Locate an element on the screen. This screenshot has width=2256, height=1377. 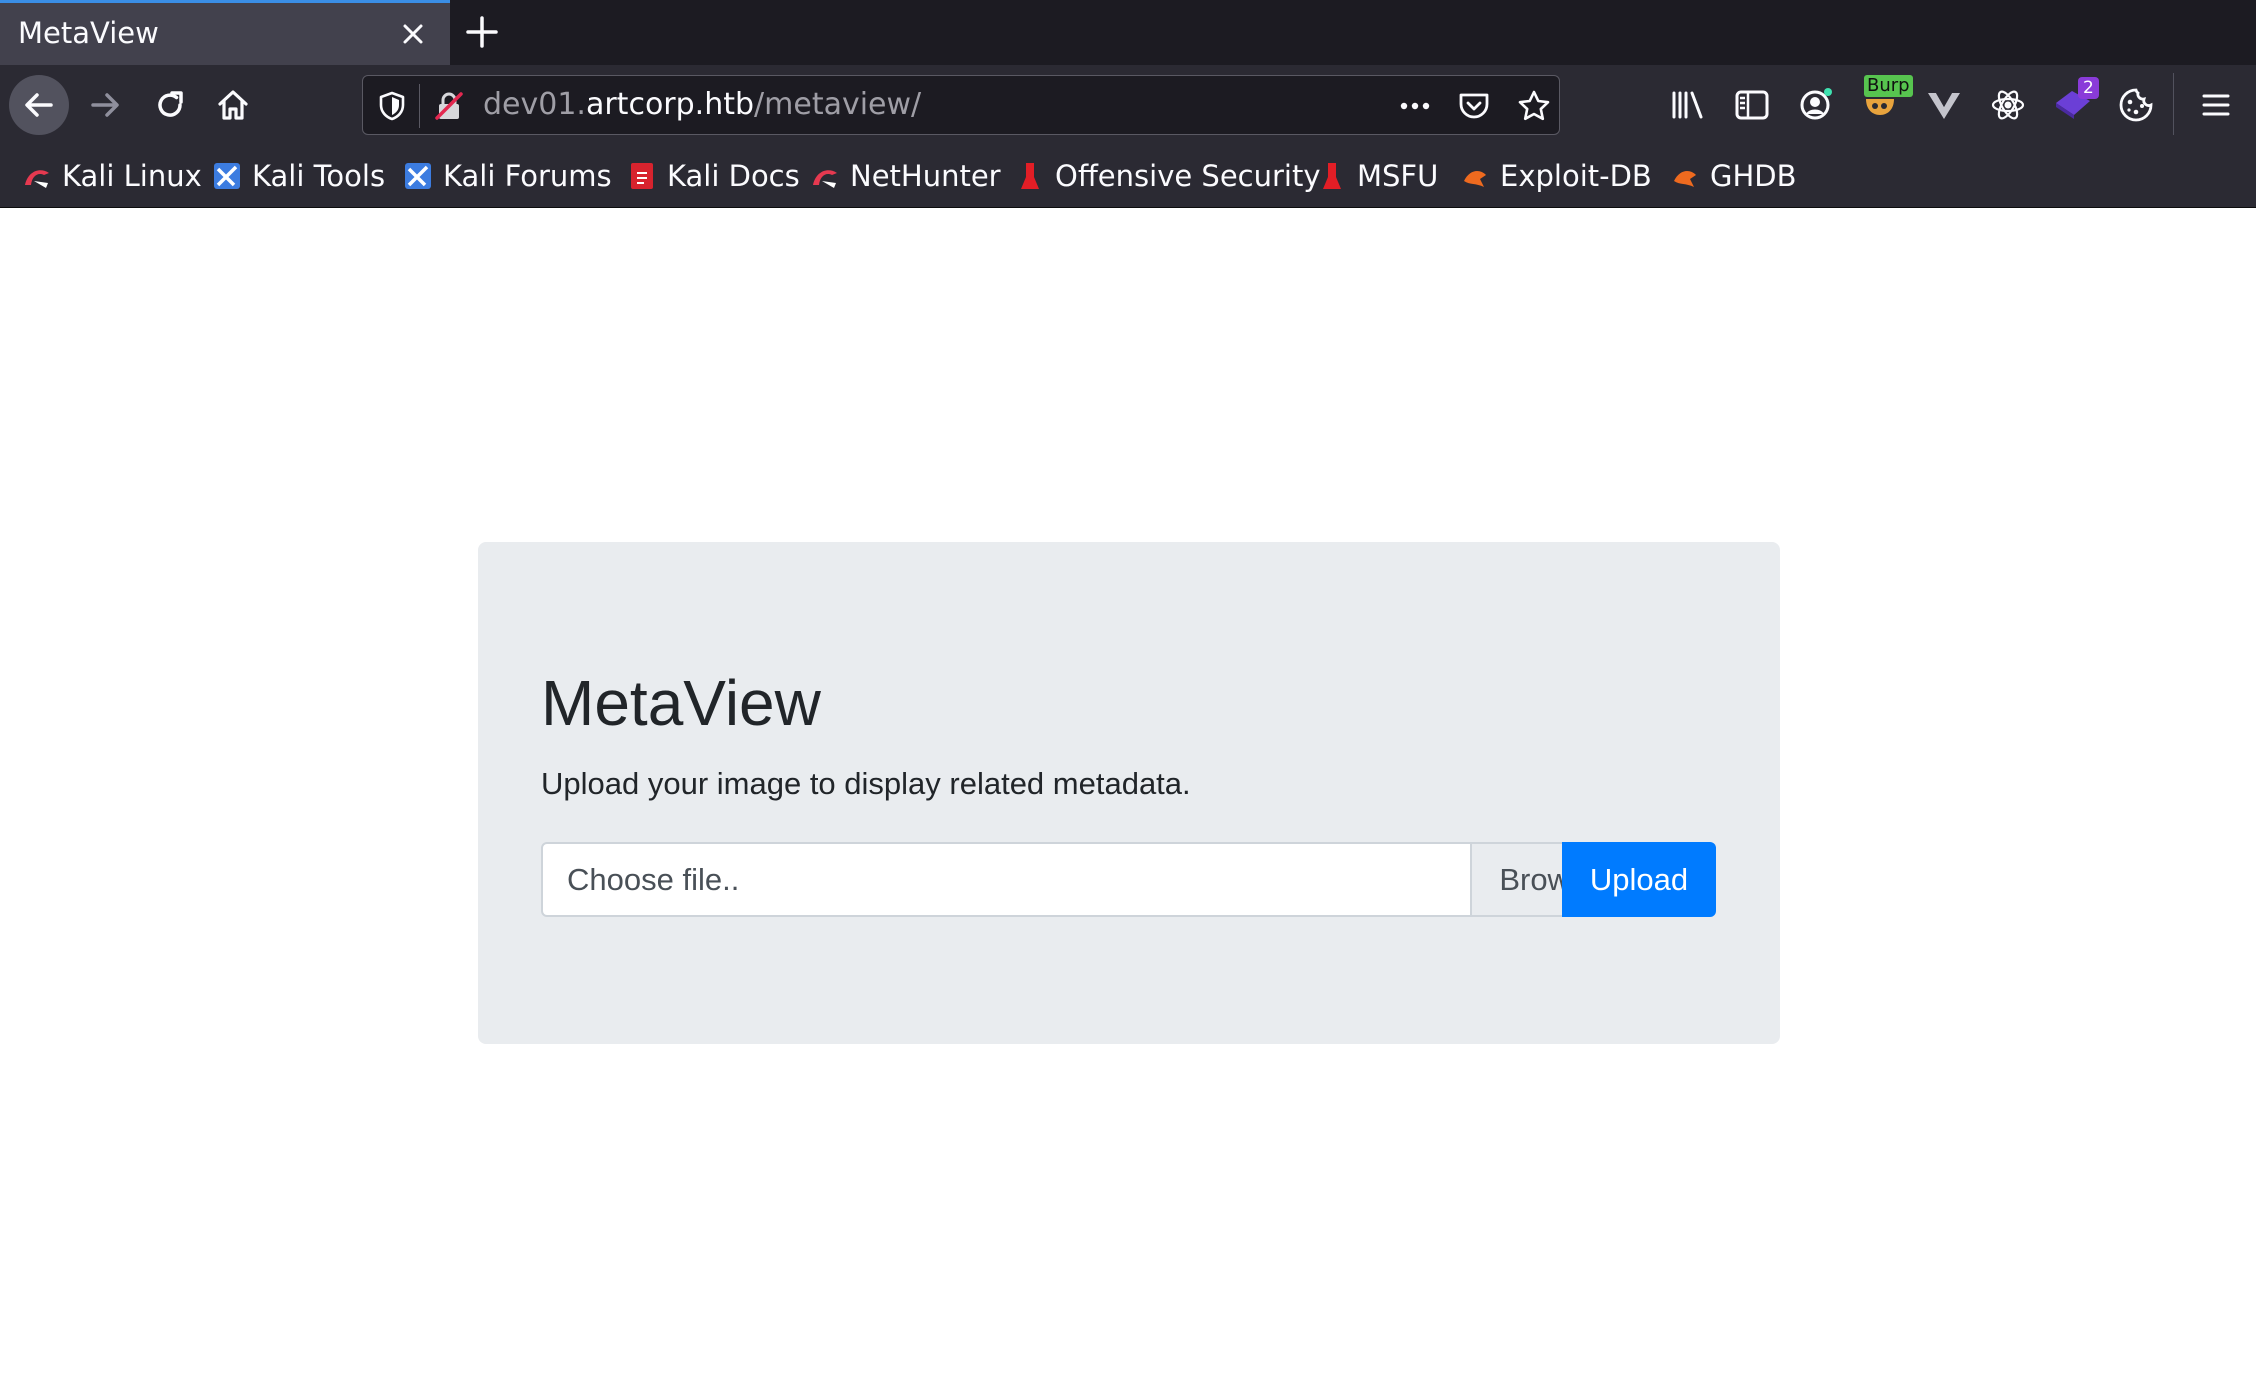
foxyproxy-extension-button: 2 is located at coordinates (2077, 101).